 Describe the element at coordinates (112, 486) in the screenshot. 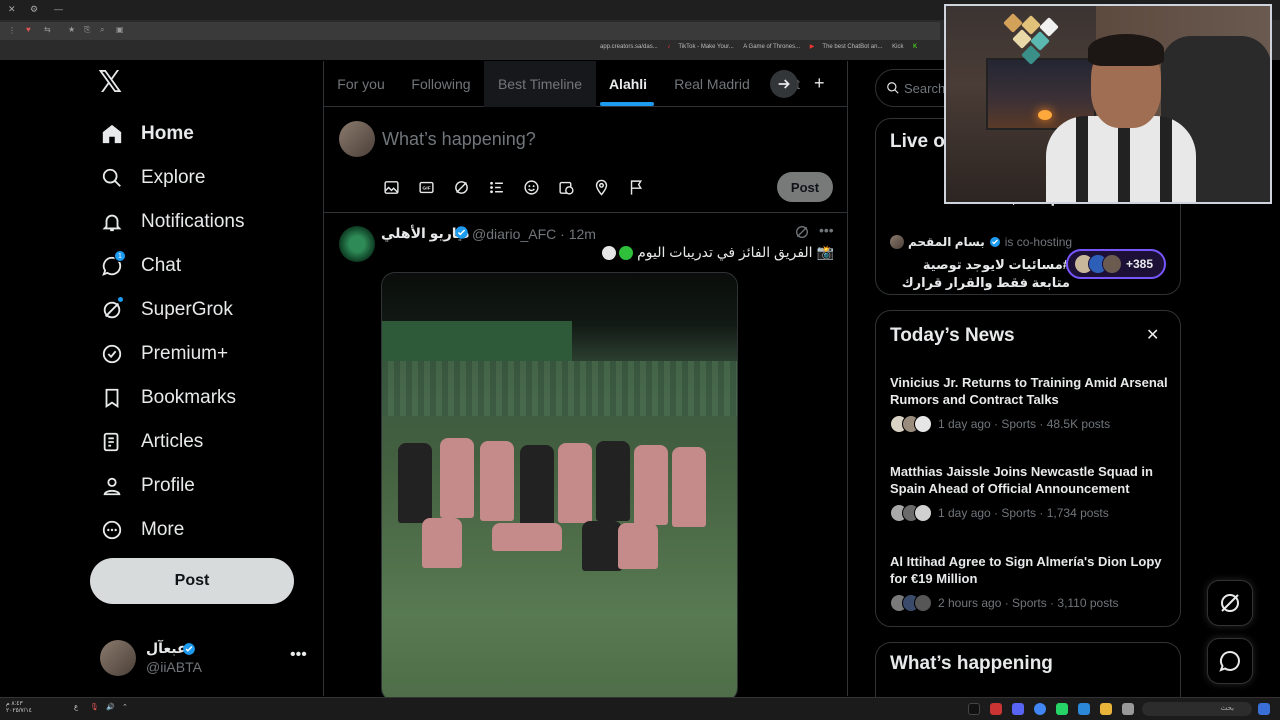

I see `person-icon` at that location.